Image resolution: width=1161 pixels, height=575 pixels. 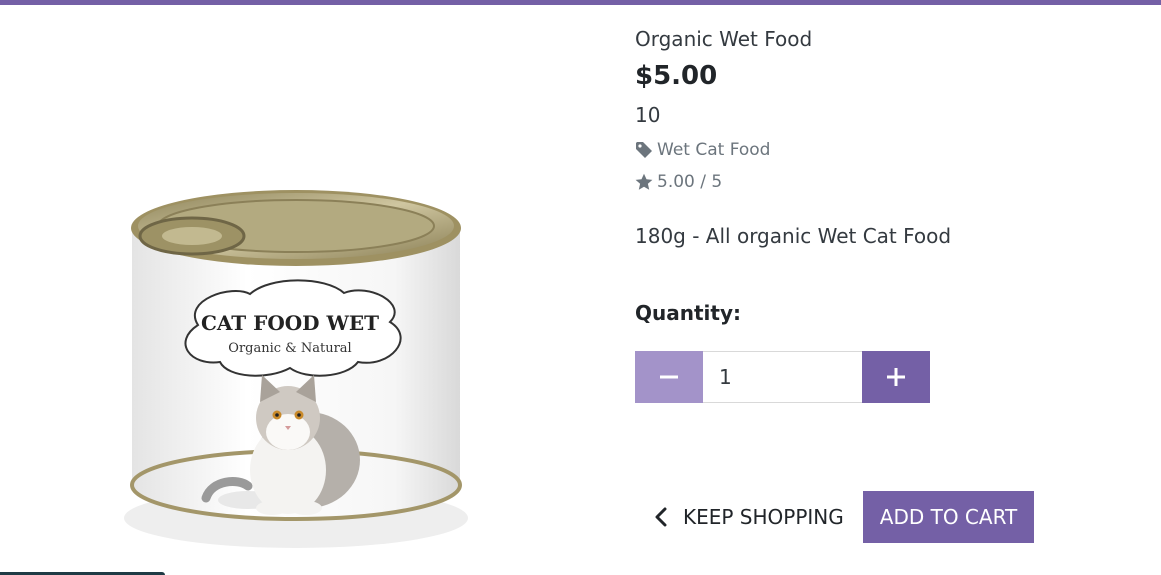 What do you see at coordinates (661, 517) in the screenshot?
I see `chevron-left-icon` at bounding box center [661, 517].